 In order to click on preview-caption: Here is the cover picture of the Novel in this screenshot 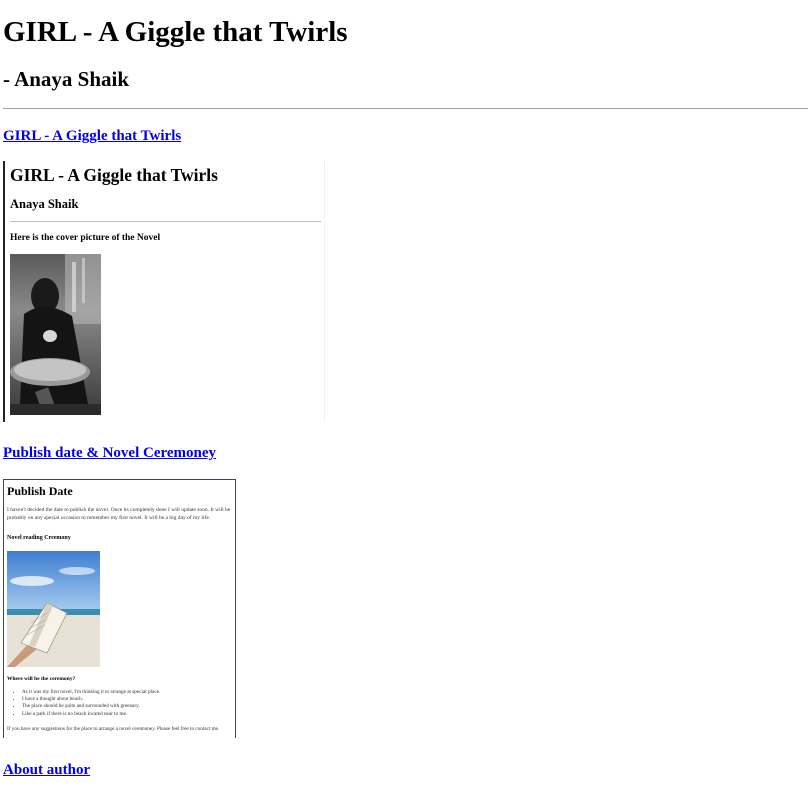, I will do `click(85, 238)`.